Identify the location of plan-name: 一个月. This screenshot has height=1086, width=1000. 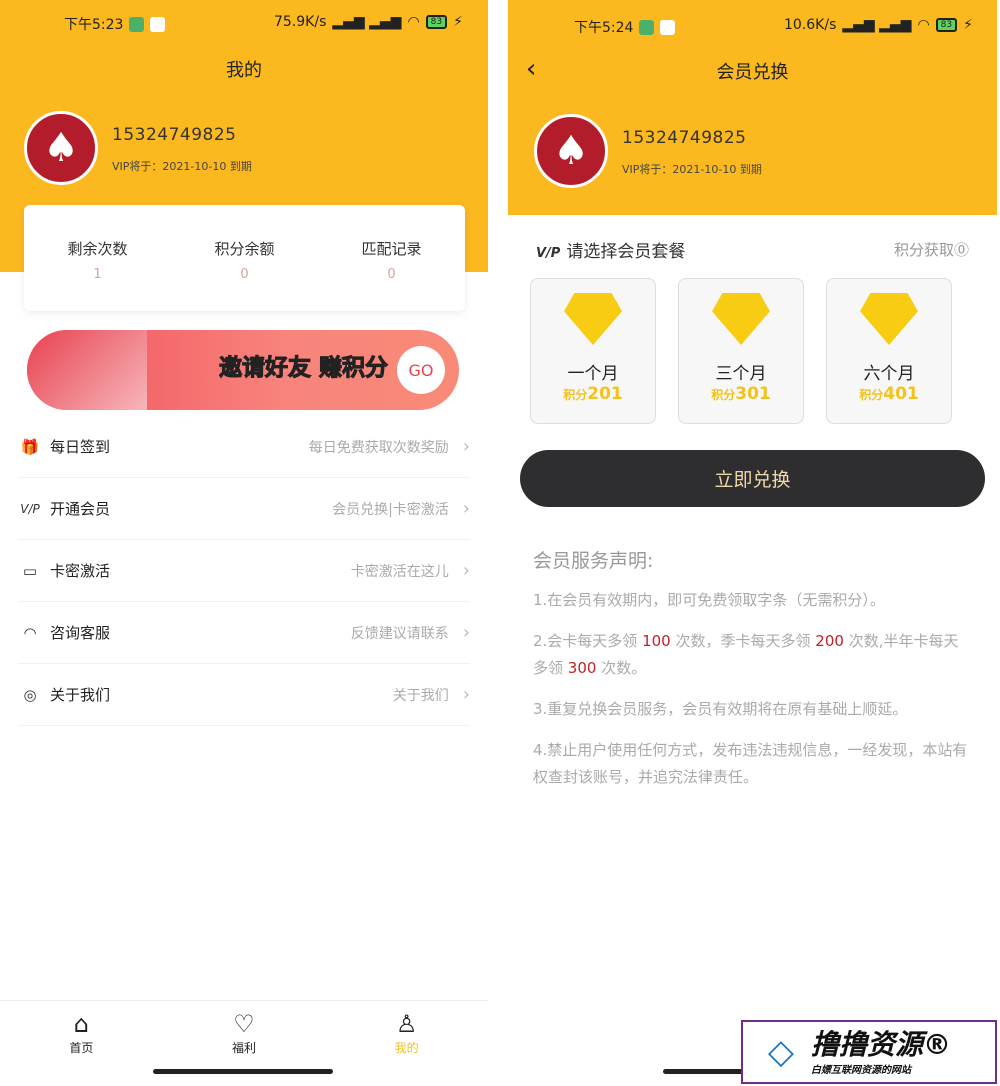
(593, 374).